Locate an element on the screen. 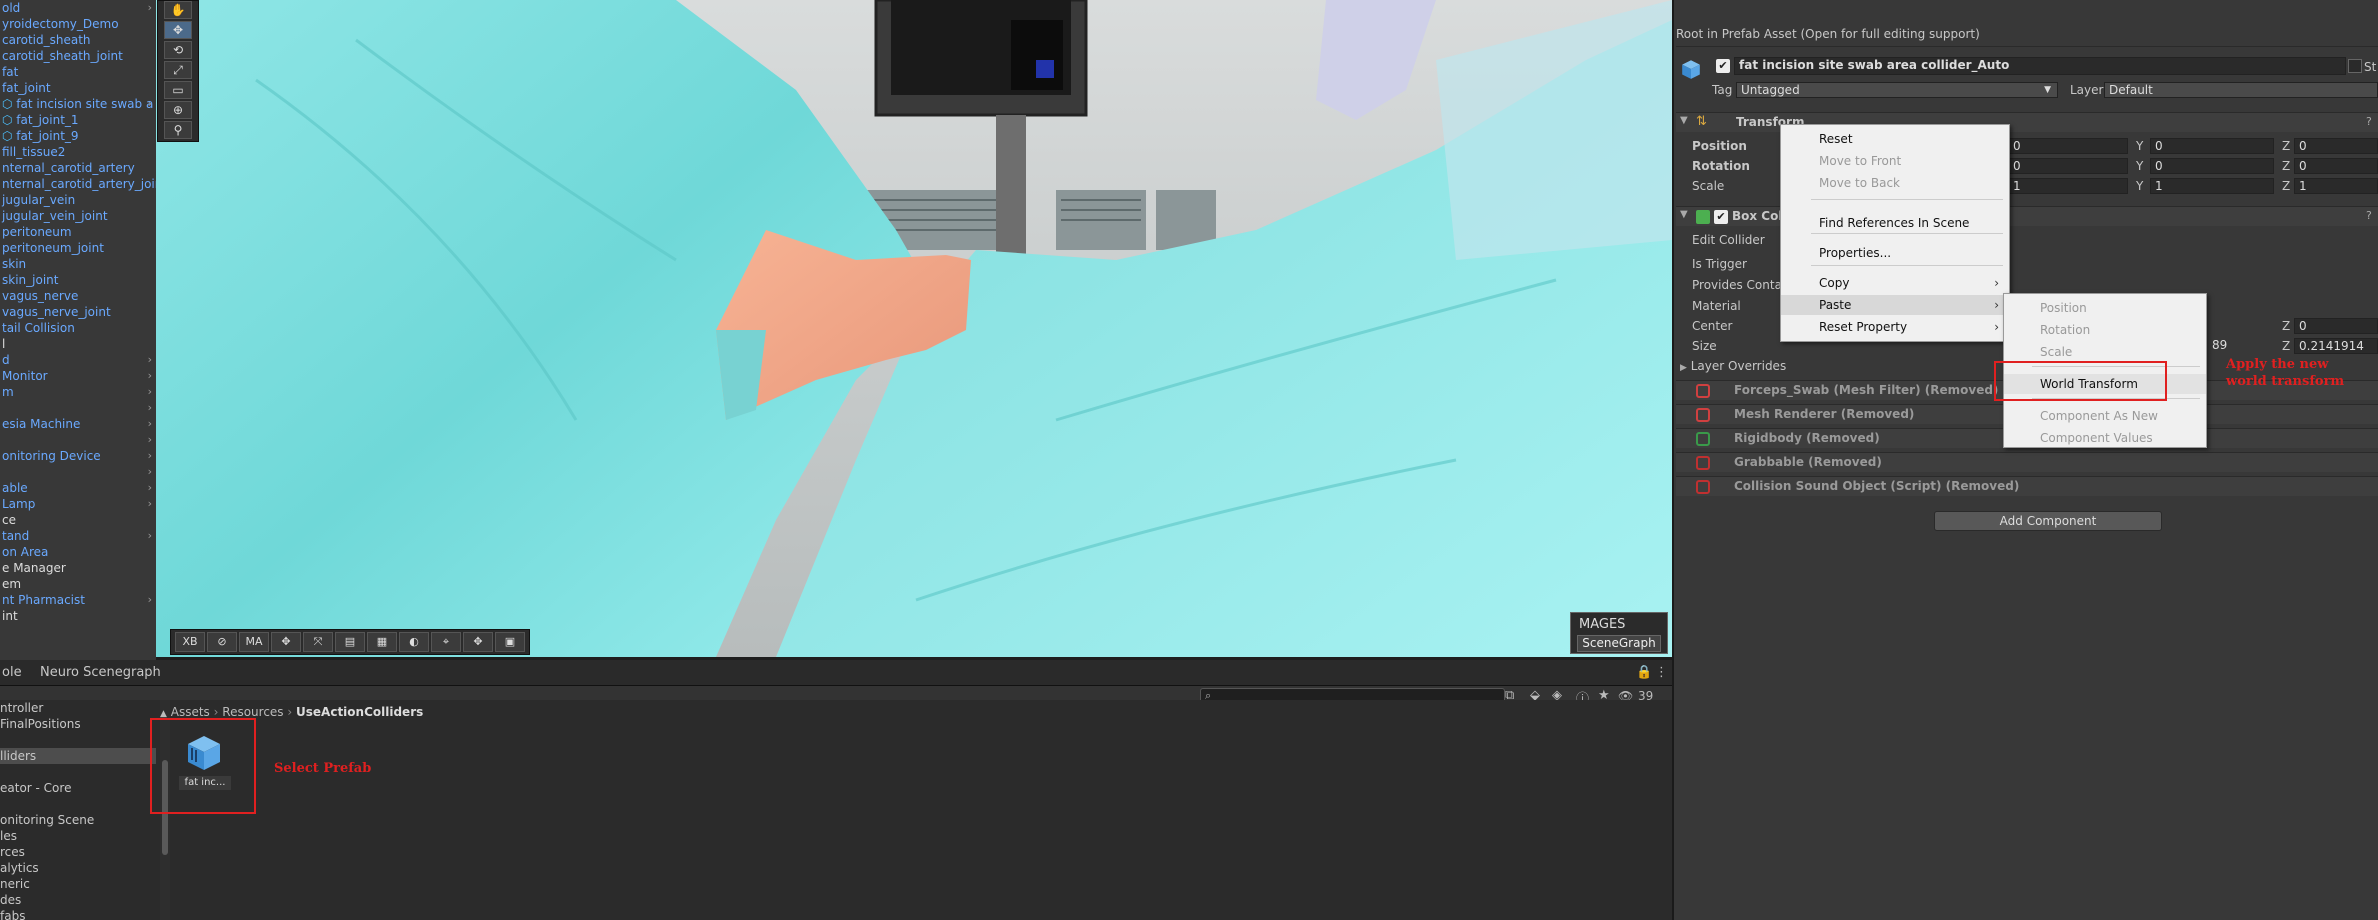  folder-tree-item: des is located at coordinates (78, 900).